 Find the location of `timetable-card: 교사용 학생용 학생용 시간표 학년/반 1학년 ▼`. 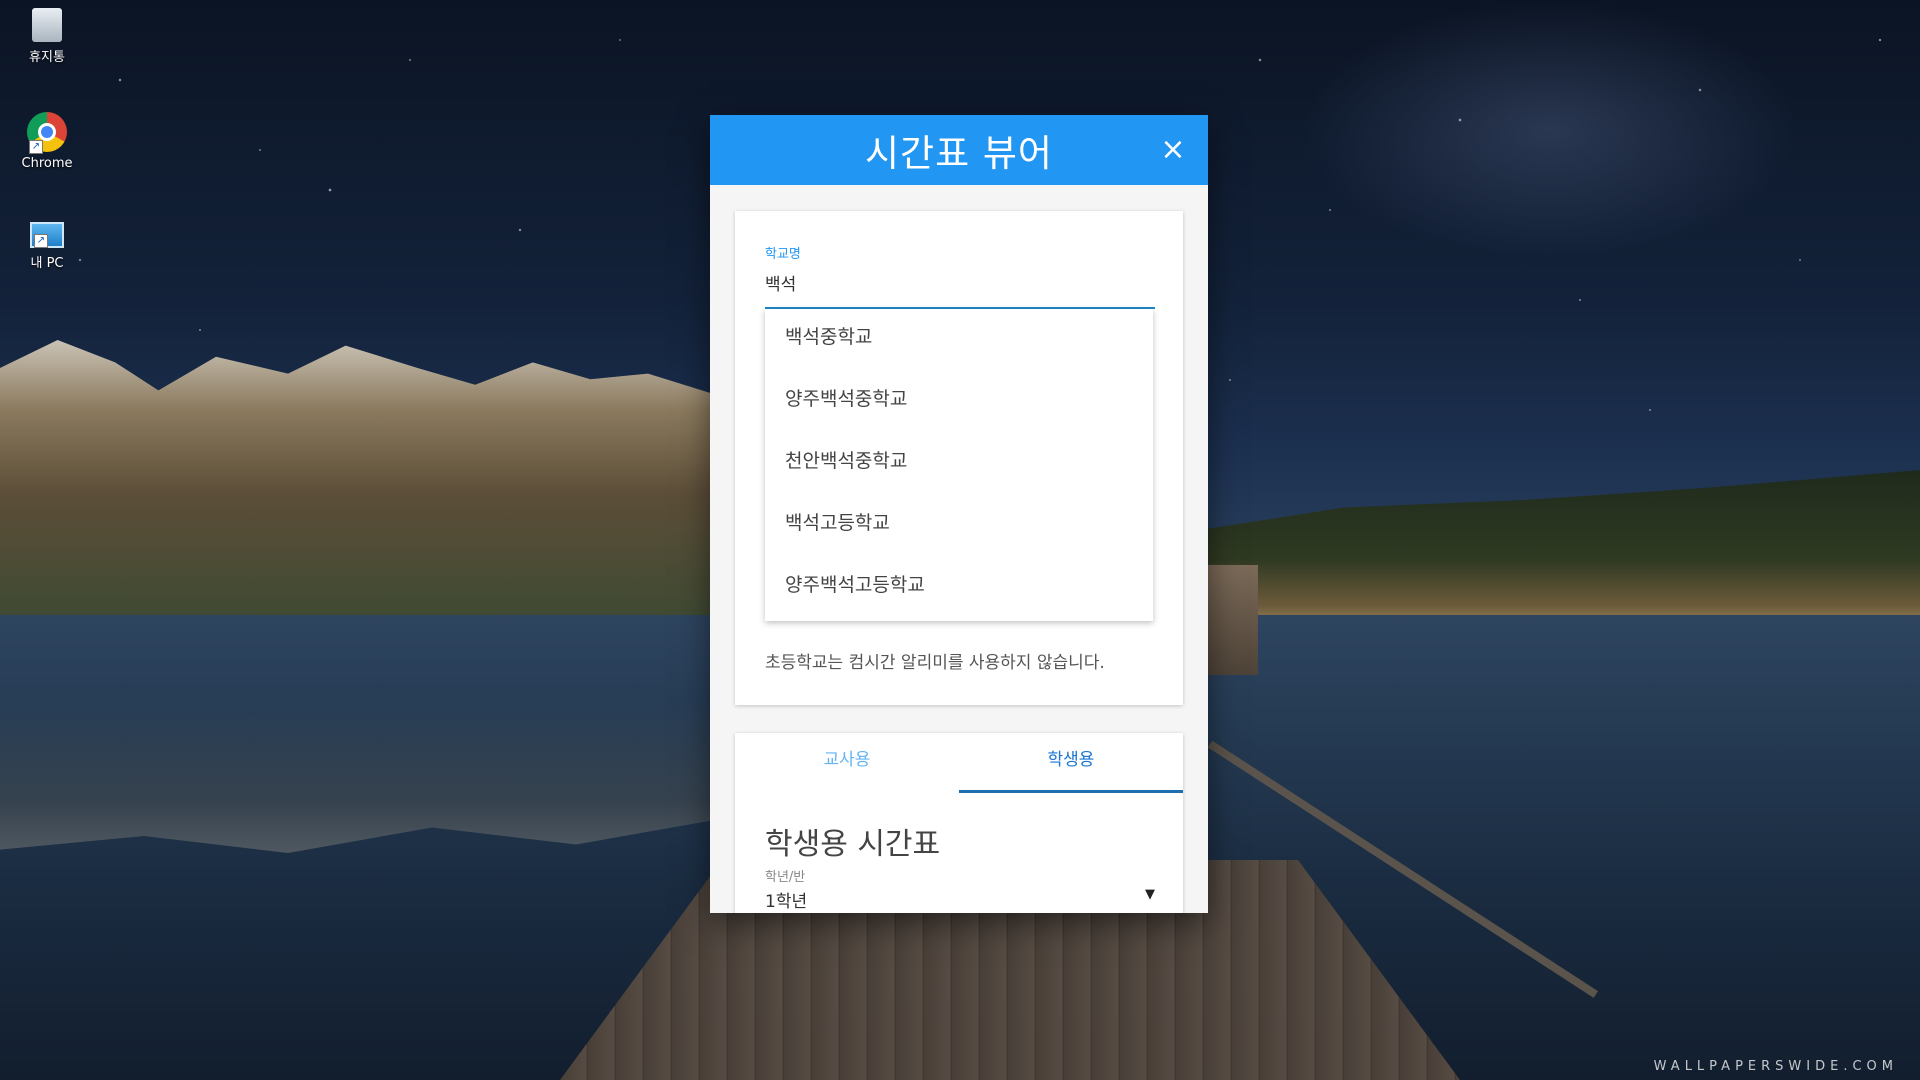

timetable-card: 교사용 학생용 학생용 시간표 학년/반 1학년 ▼ is located at coordinates (959, 823).